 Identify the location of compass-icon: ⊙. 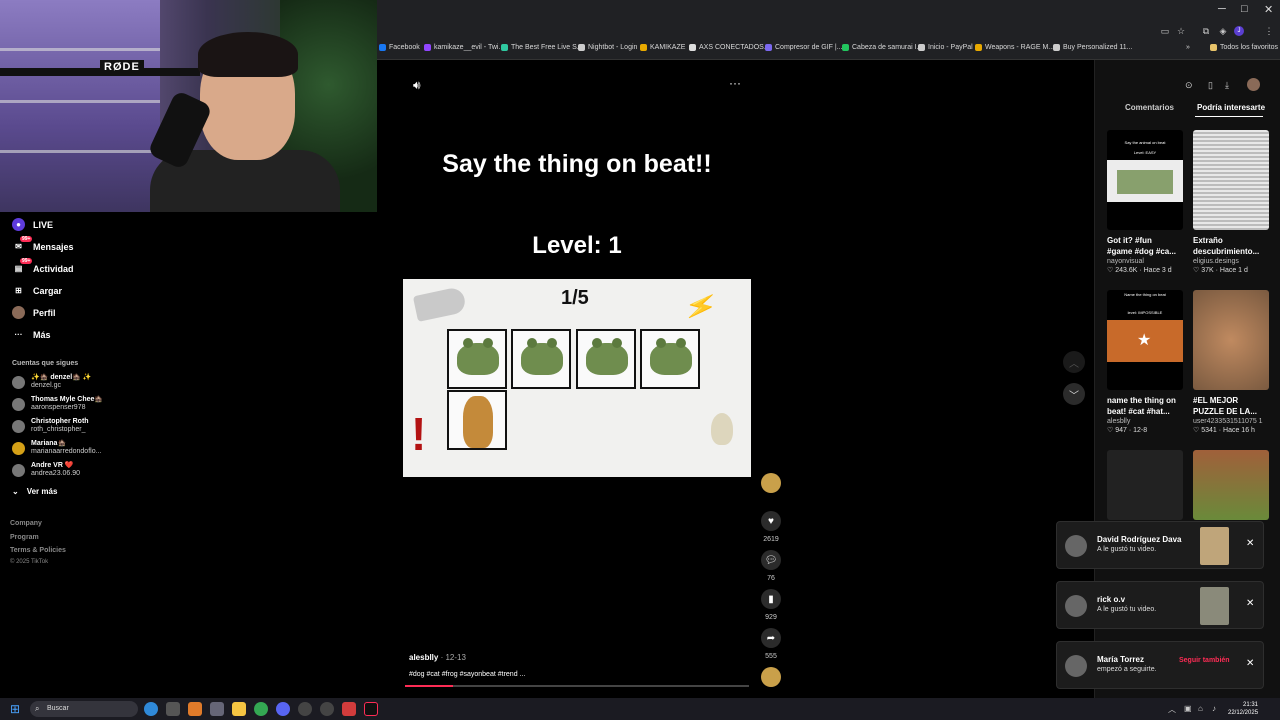
(1189, 85).